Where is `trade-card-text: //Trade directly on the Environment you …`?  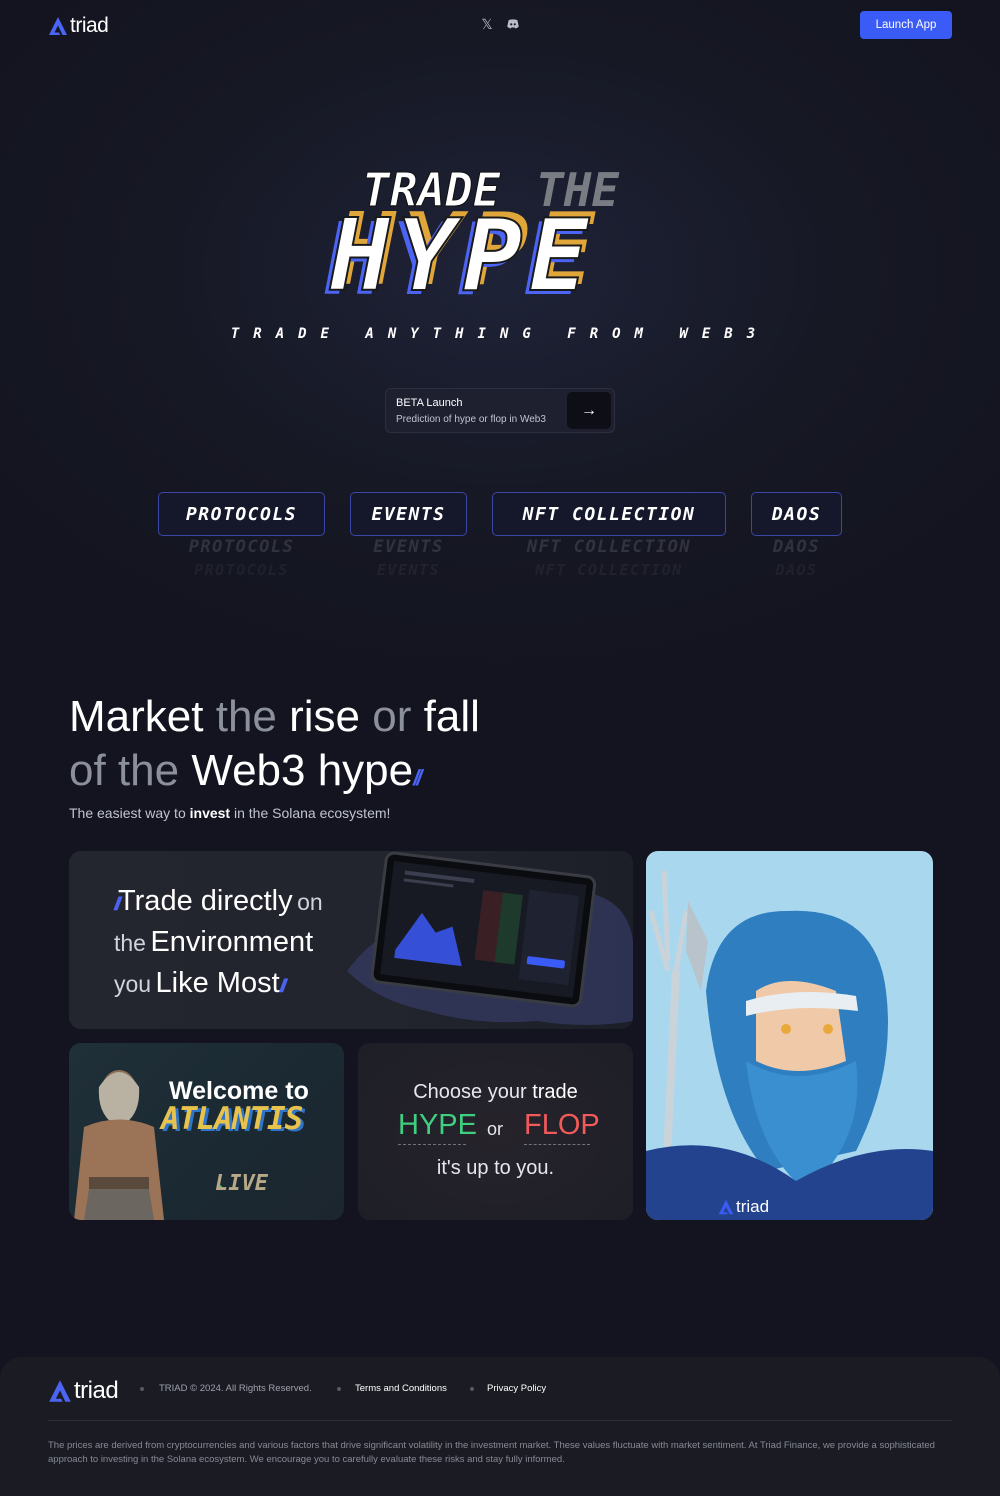
trade-card-text: //Trade directly on the Environment you … is located at coordinates (218, 944).